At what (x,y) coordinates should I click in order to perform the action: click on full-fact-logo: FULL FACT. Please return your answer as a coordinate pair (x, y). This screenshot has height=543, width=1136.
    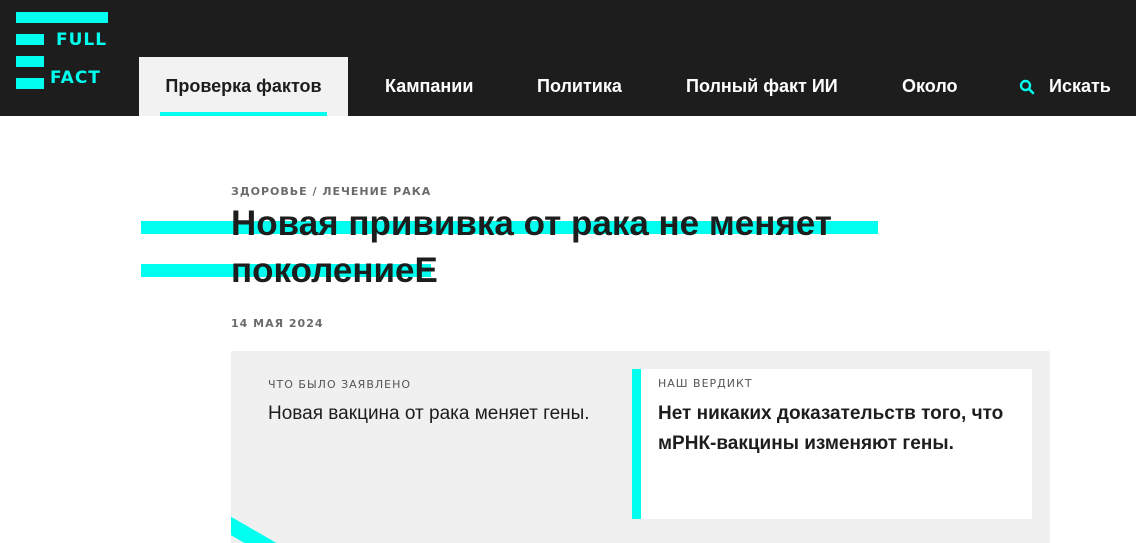
    Looking at the image, I should click on (62, 50).